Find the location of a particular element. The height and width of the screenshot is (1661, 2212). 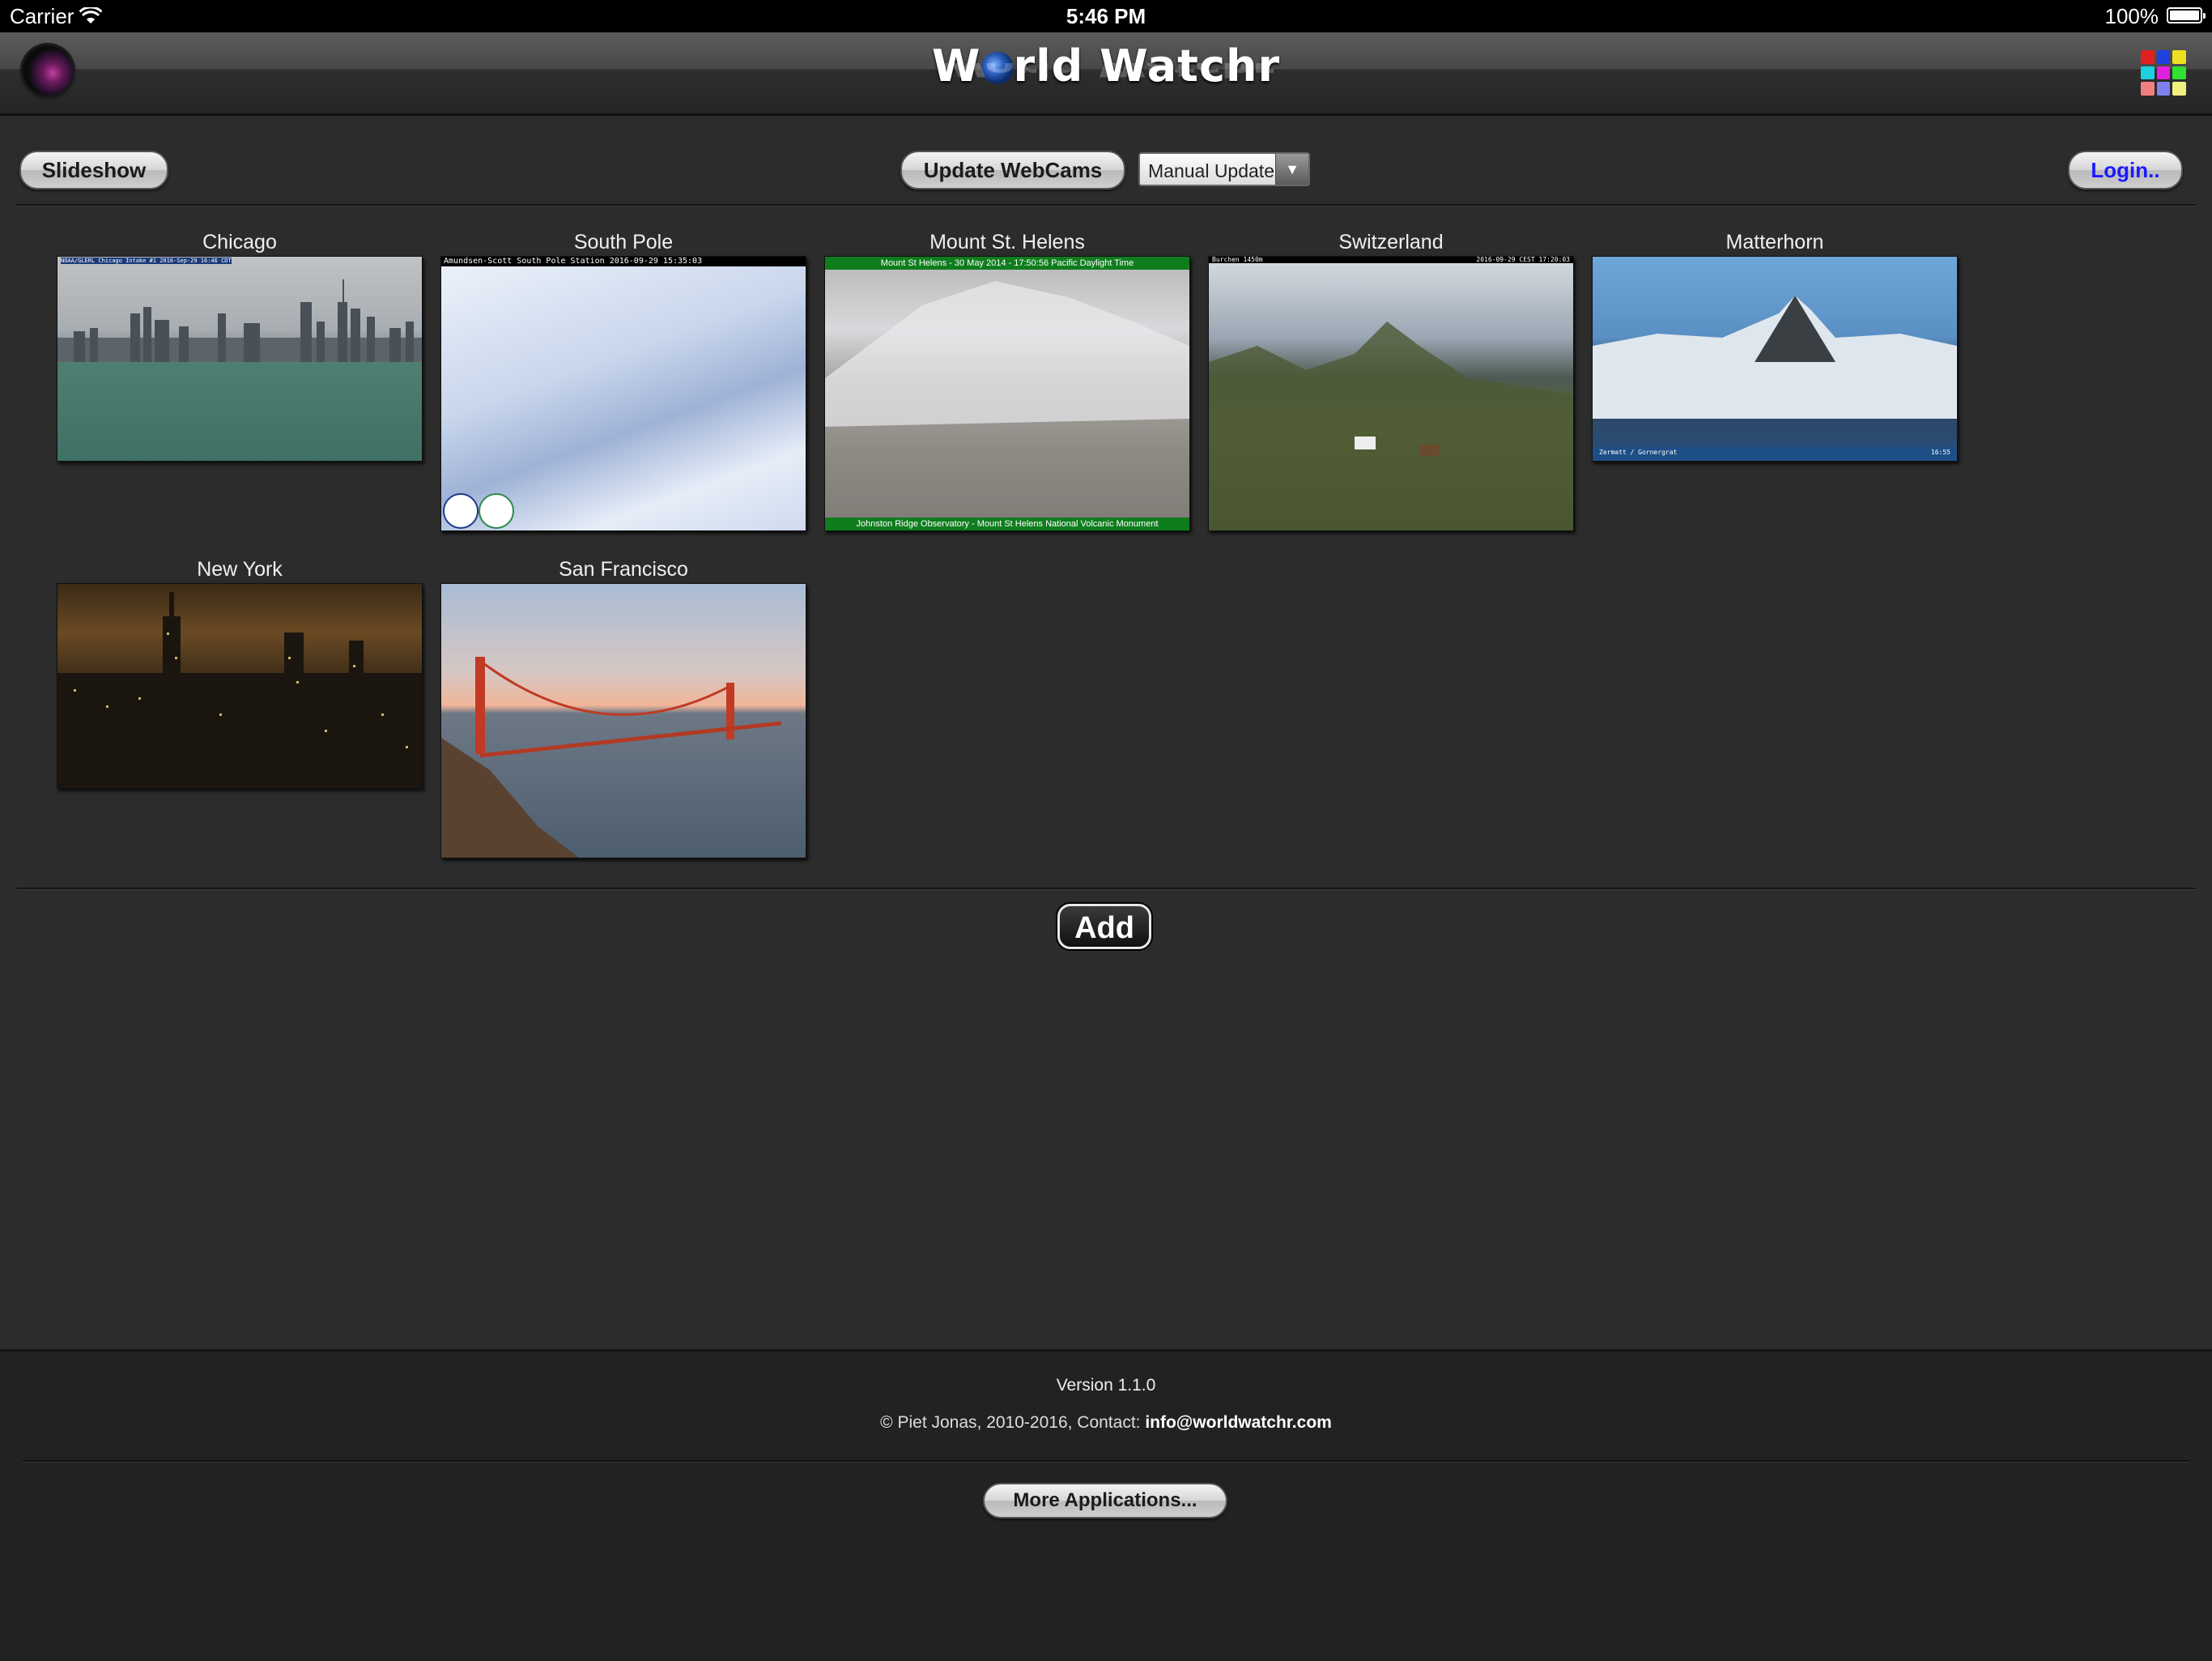

webcam-tile-new-york: New York is located at coordinates (240, 673).